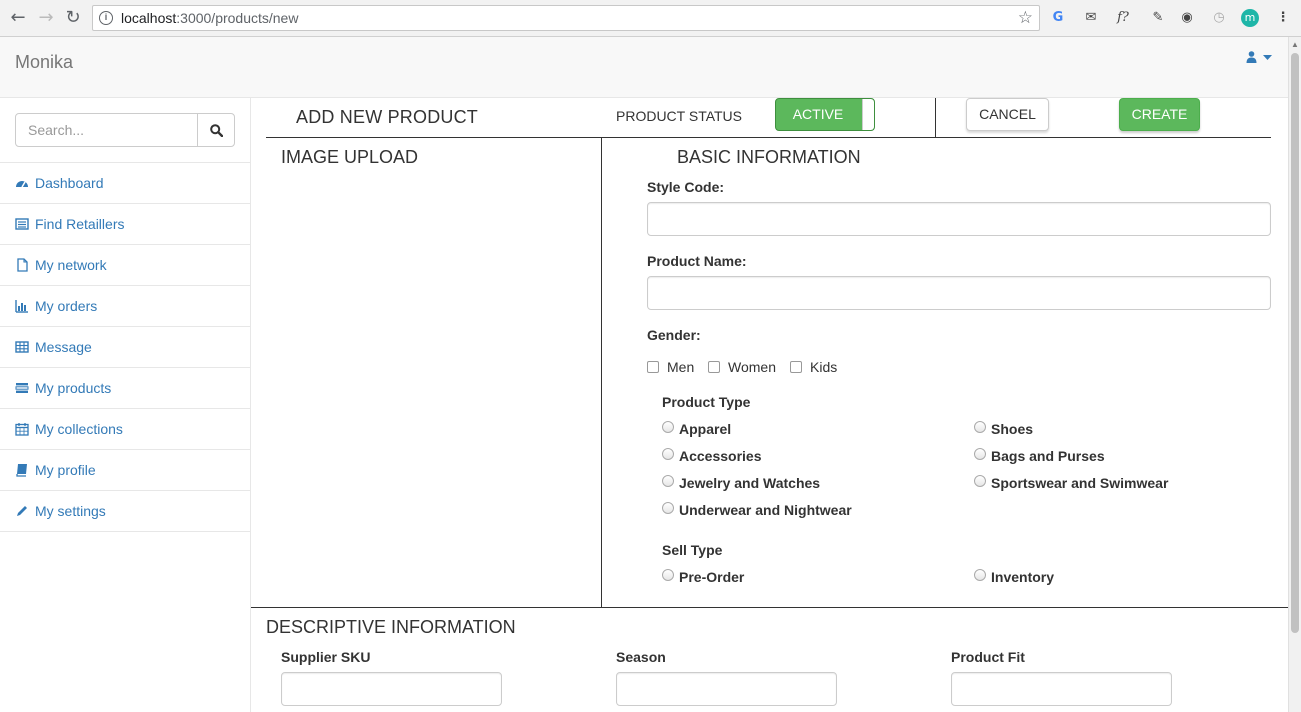  What do you see at coordinates (980, 427) in the screenshot?
I see `product-type-shoes-radio` at bounding box center [980, 427].